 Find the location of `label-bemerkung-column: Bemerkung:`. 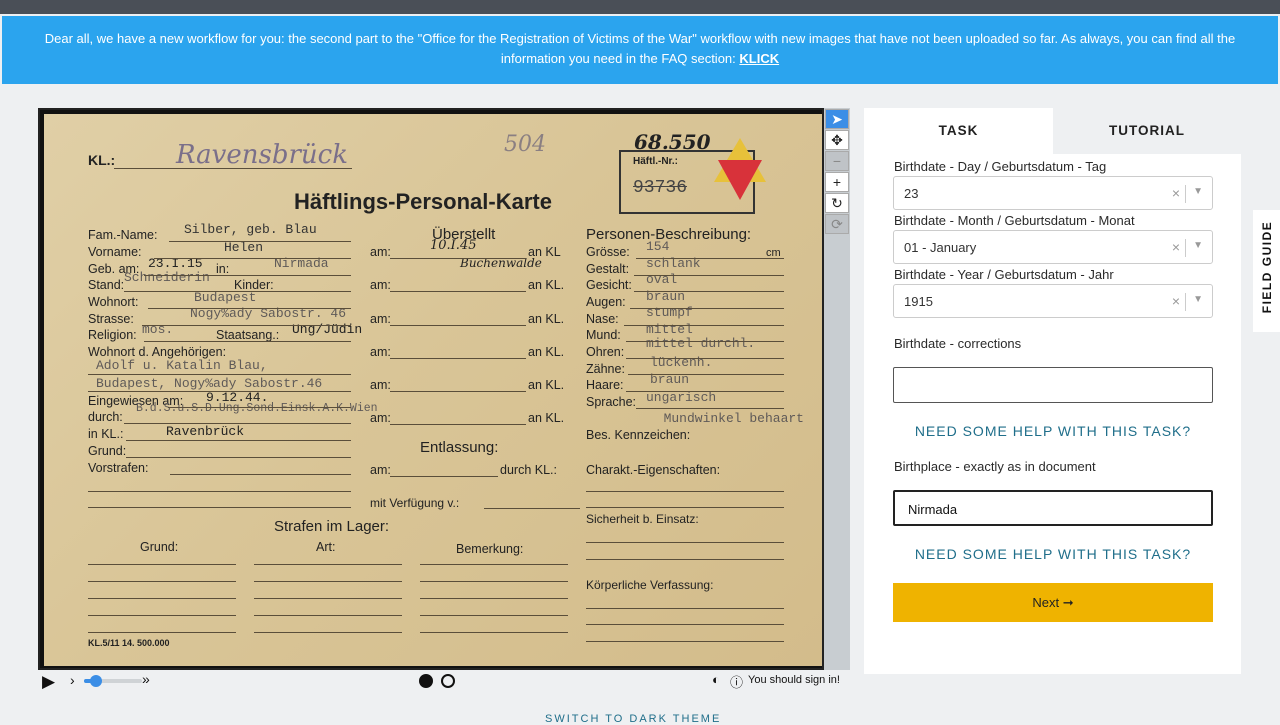

label-bemerkung-column: Bemerkung: is located at coordinates (490, 549).